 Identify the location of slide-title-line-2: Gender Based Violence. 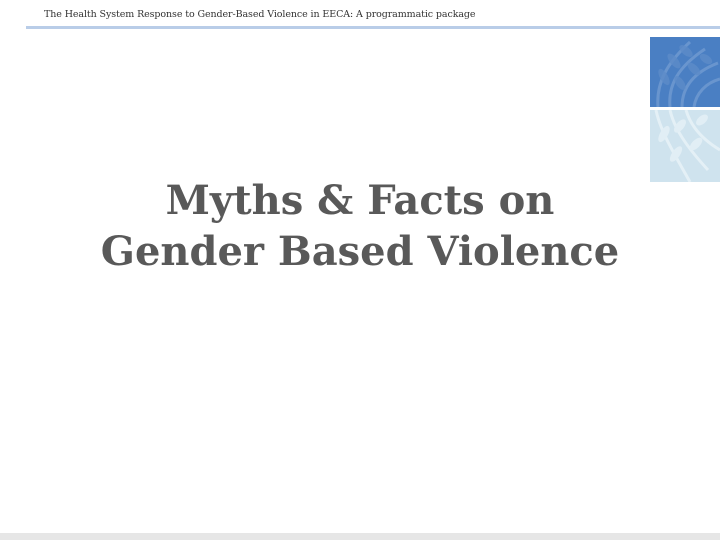
(360, 251).